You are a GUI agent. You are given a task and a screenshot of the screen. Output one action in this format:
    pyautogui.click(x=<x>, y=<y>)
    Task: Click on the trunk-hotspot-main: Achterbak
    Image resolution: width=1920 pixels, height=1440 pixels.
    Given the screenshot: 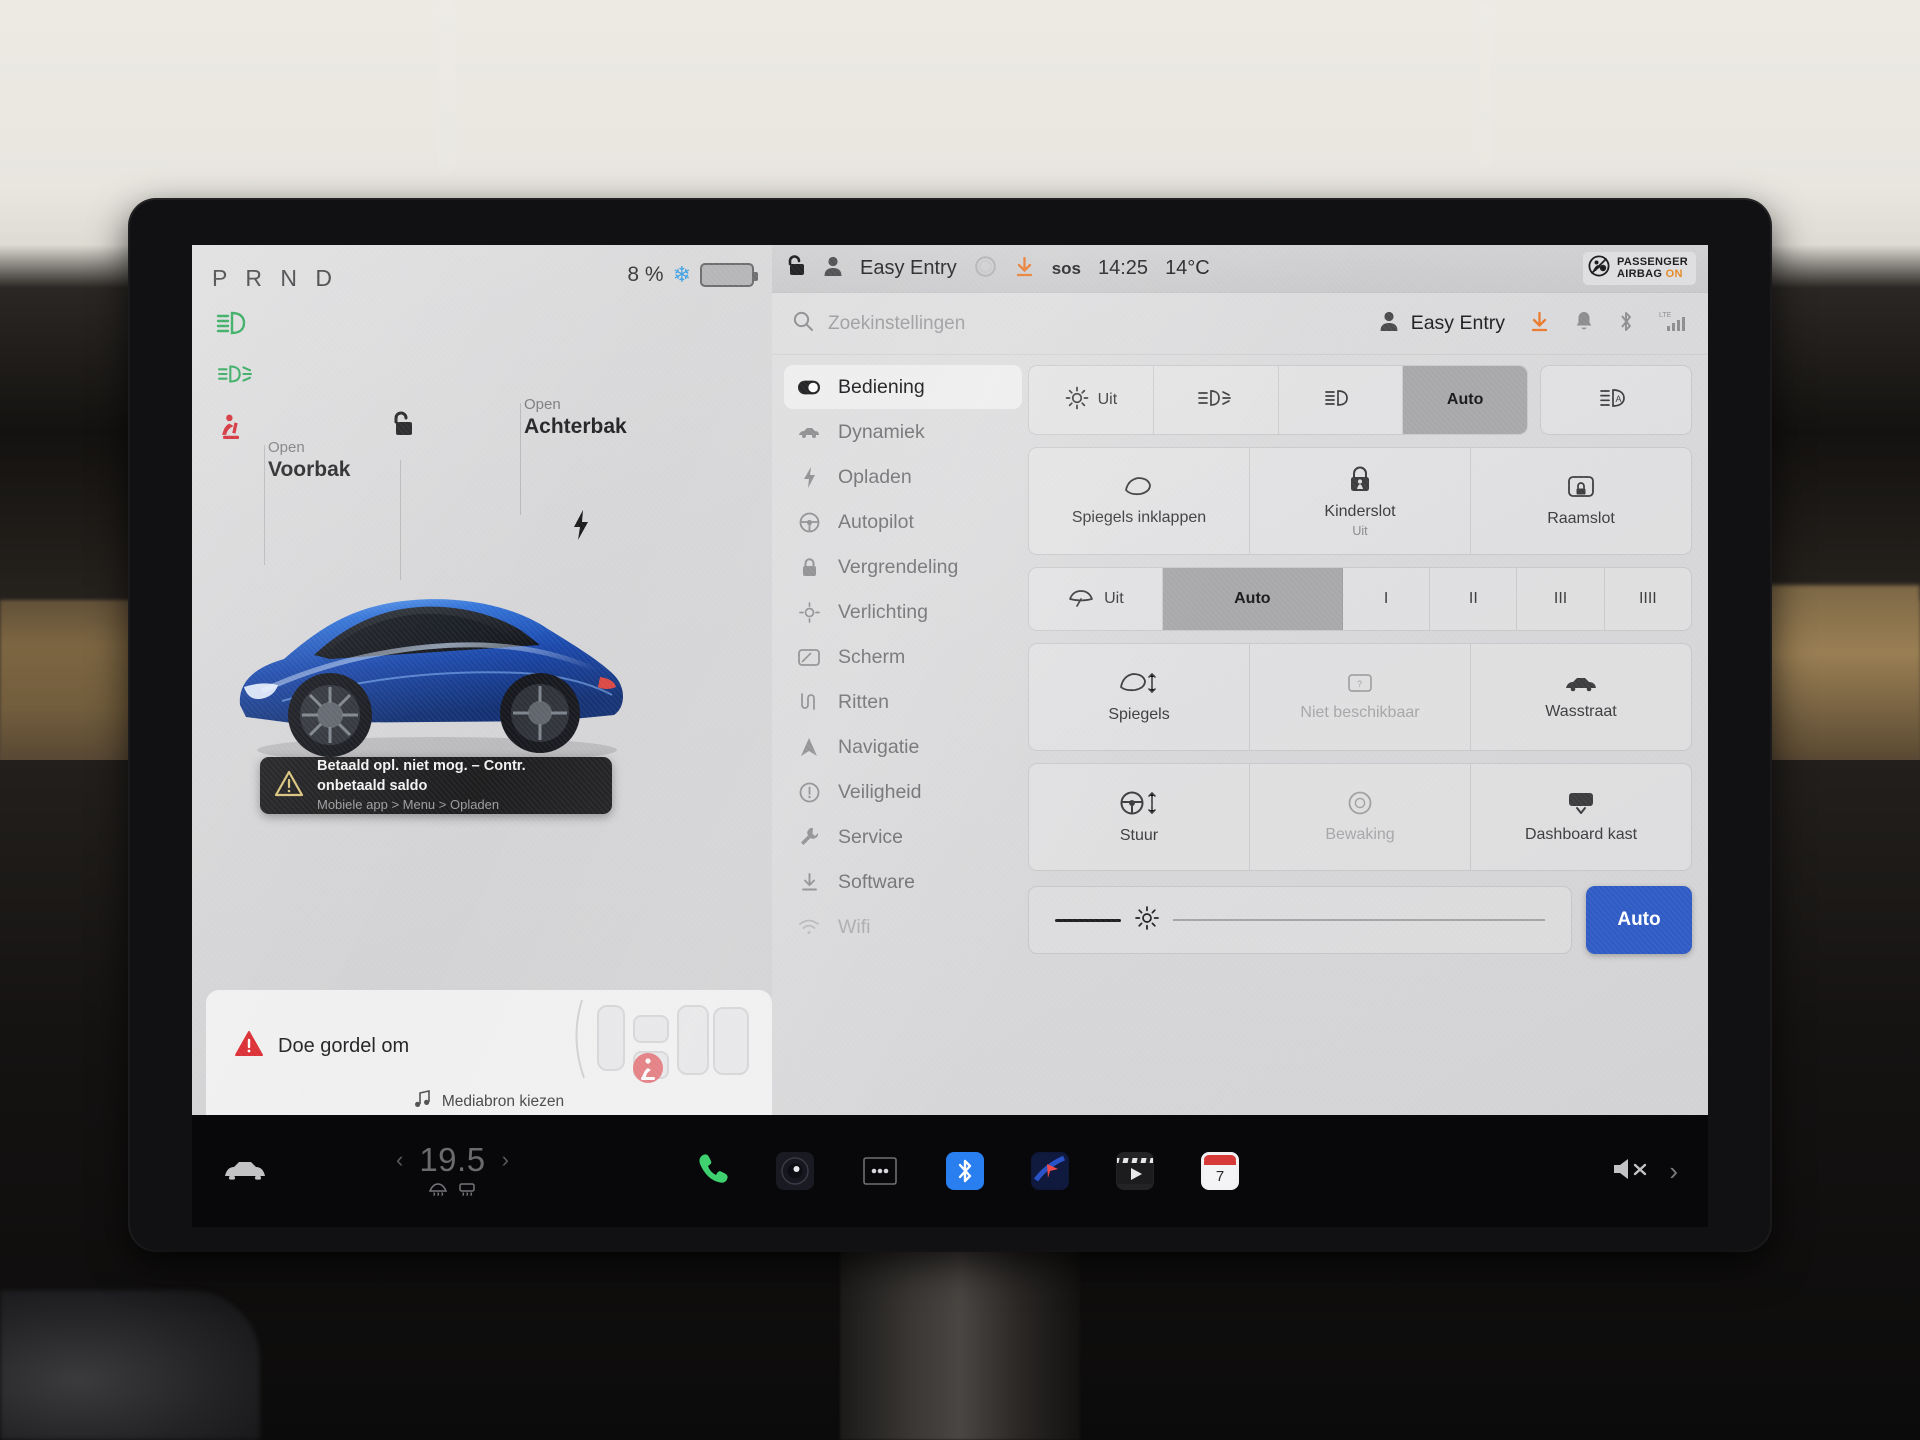 What is the action you would take?
    pyautogui.click(x=575, y=426)
    